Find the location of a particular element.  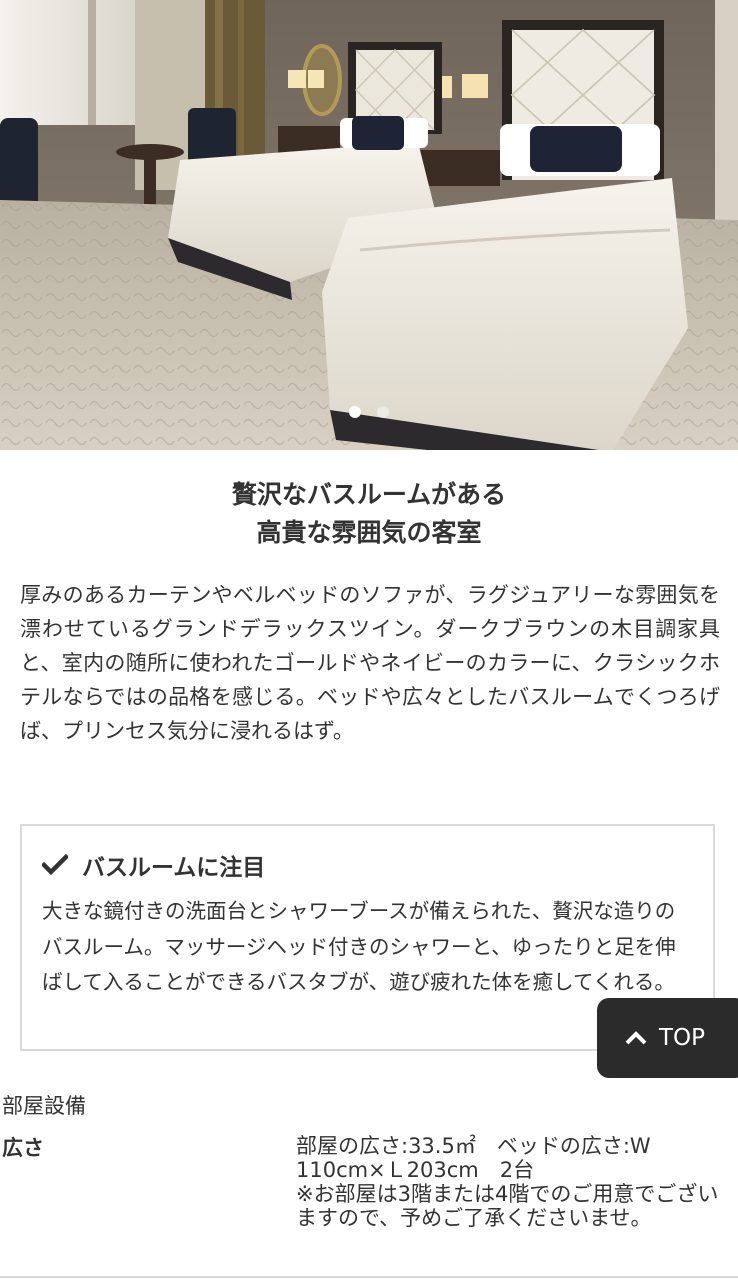

facilities-heading: 部屋設備 is located at coordinates (44, 1106).